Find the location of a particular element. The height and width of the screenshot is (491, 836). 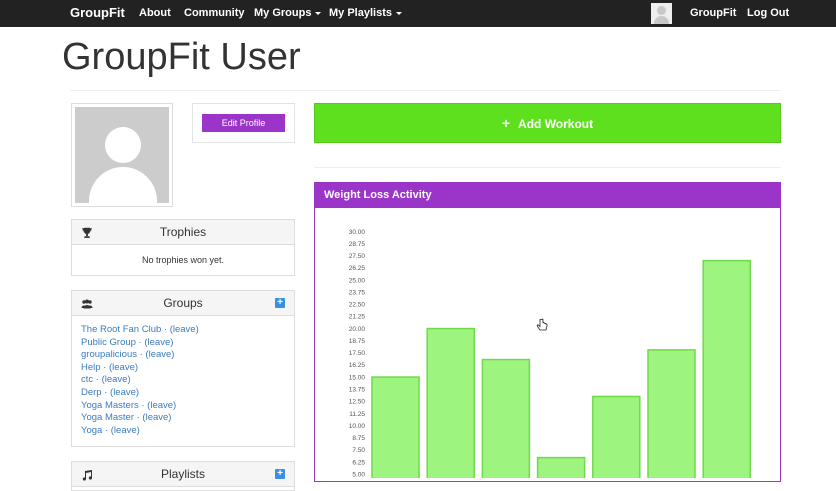

hand-cursor-icon is located at coordinates (542, 326).